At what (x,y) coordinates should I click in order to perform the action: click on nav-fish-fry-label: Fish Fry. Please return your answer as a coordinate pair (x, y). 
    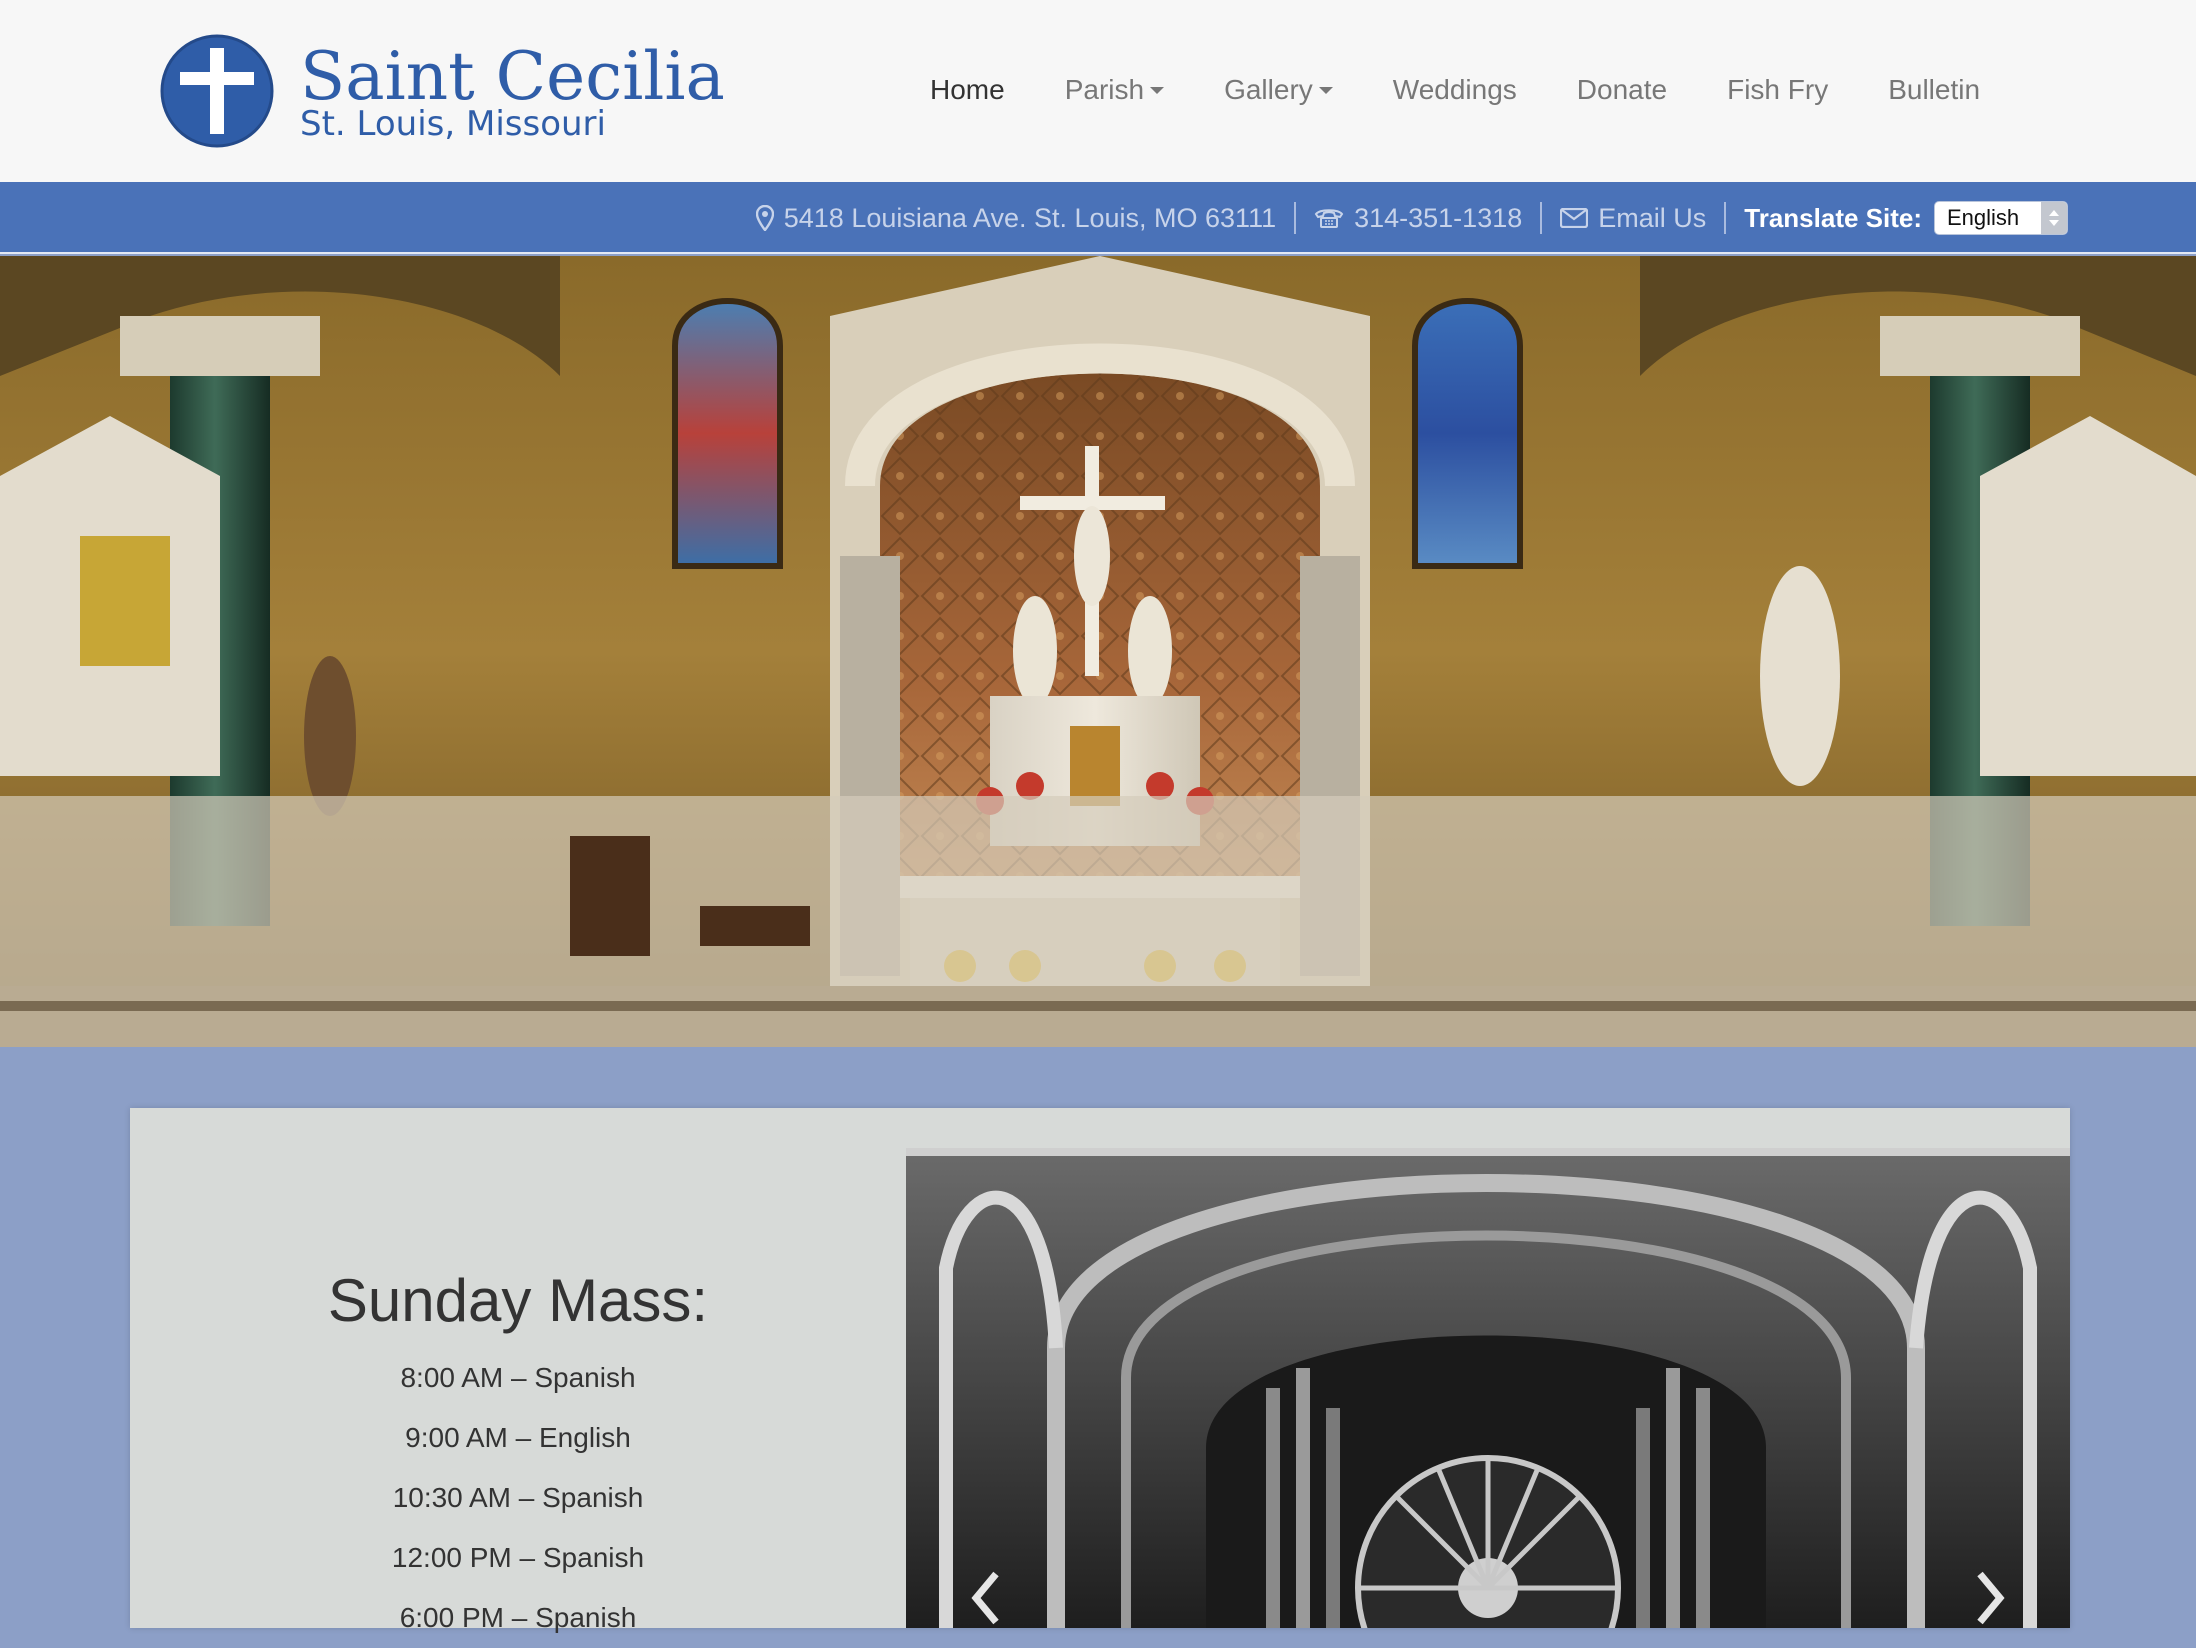
    Looking at the image, I should click on (1778, 89).